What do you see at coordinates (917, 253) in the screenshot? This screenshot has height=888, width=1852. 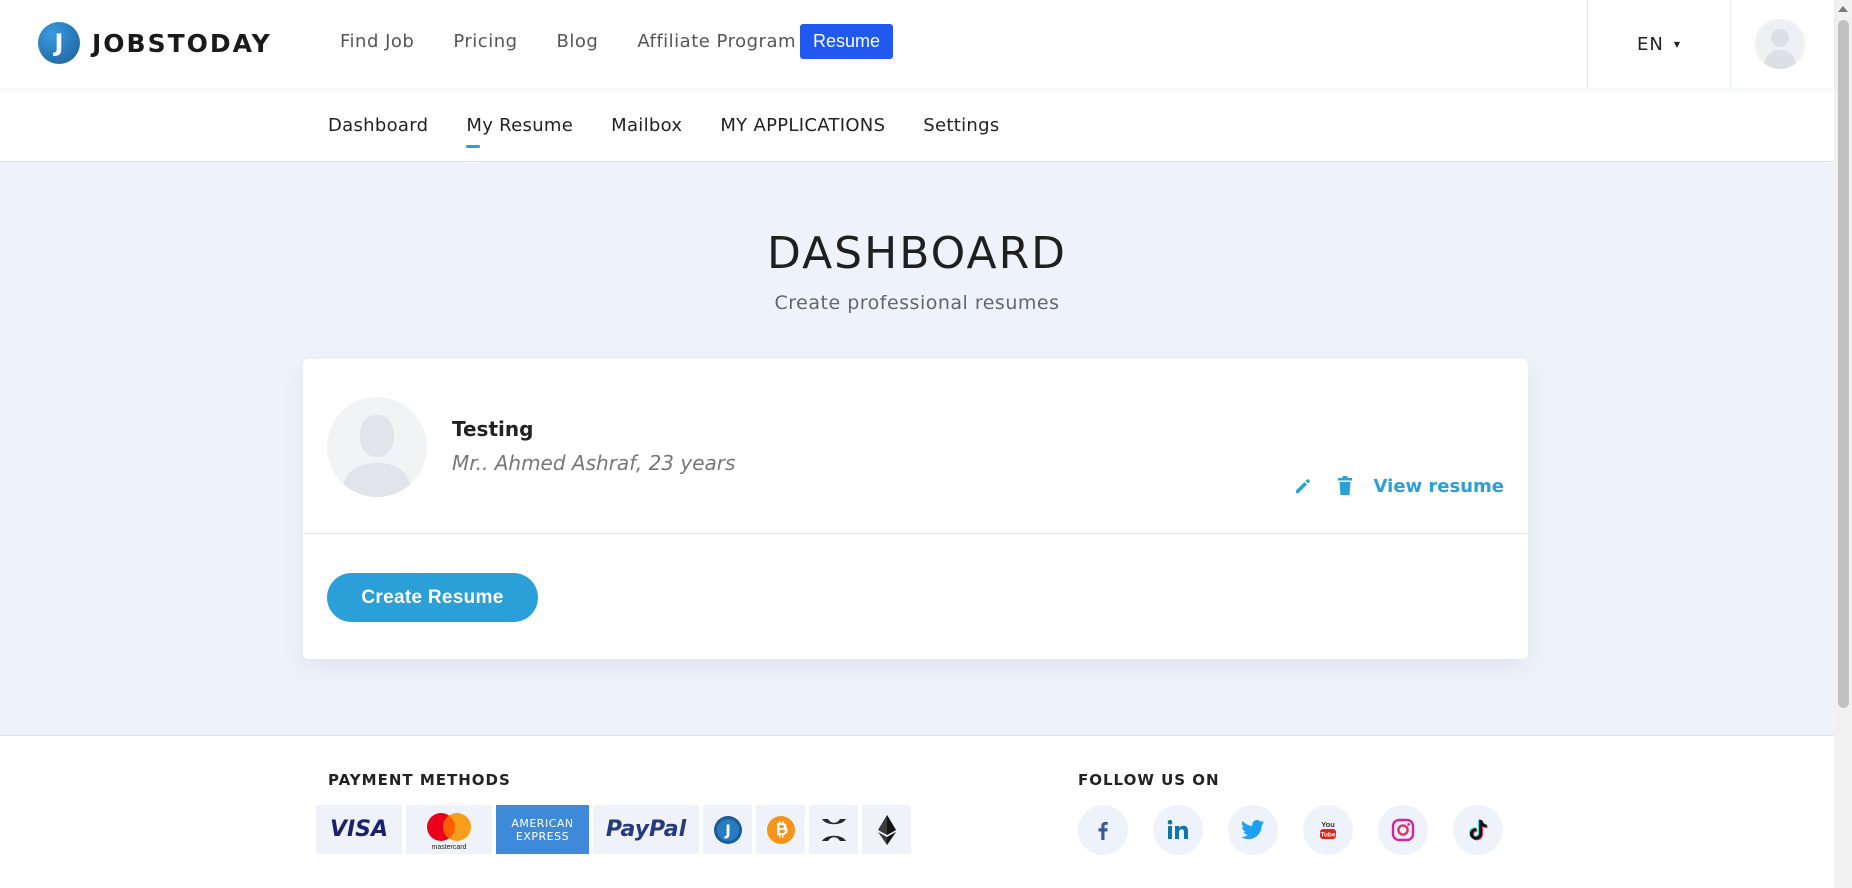 I see `page-title: DASHBOARD` at bounding box center [917, 253].